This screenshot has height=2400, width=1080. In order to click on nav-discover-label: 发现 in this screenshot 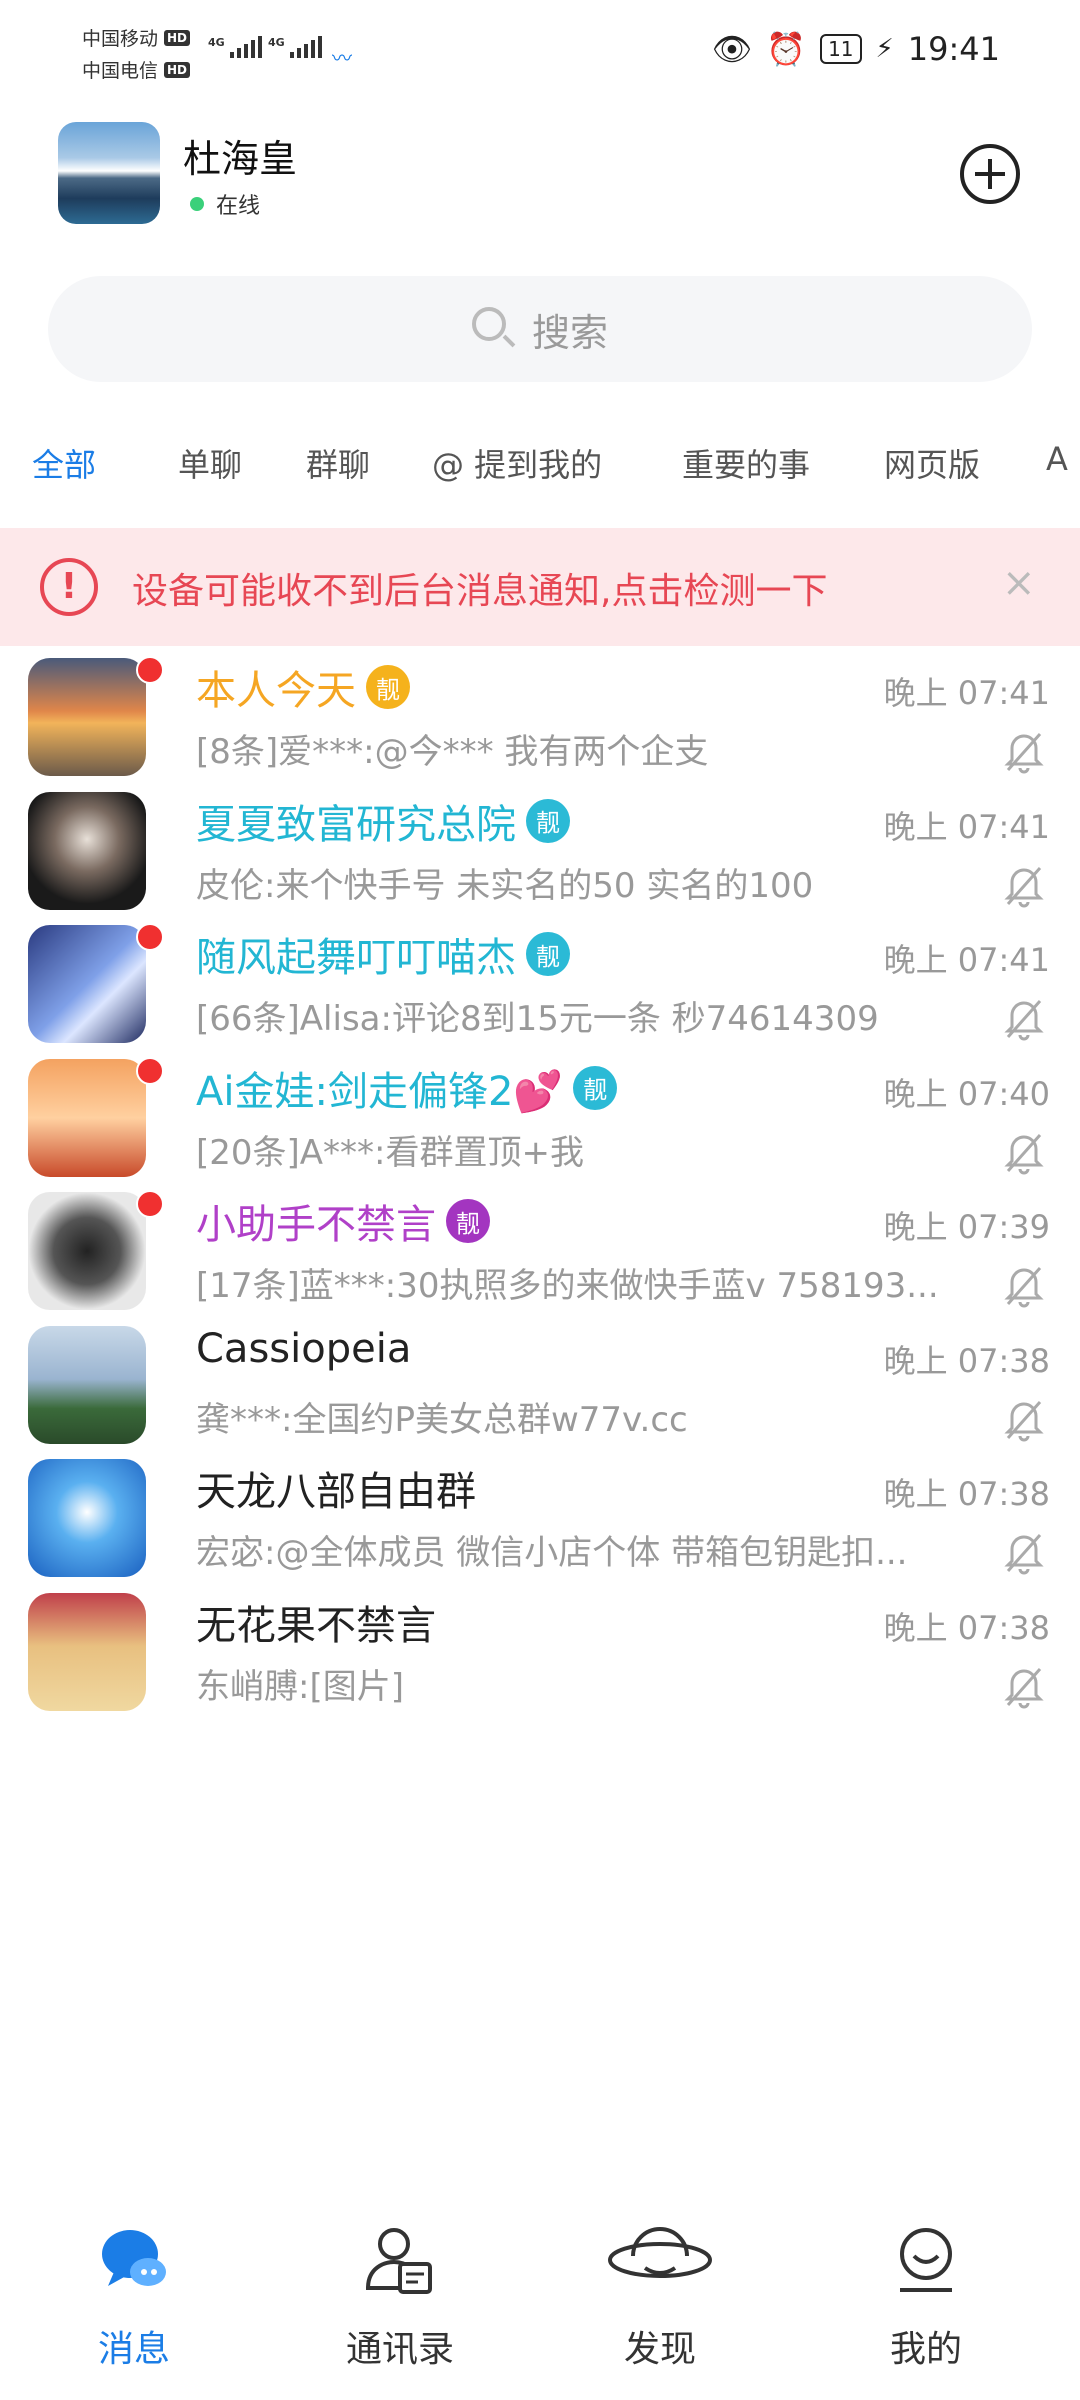, I will do `click(659, 2349)`.